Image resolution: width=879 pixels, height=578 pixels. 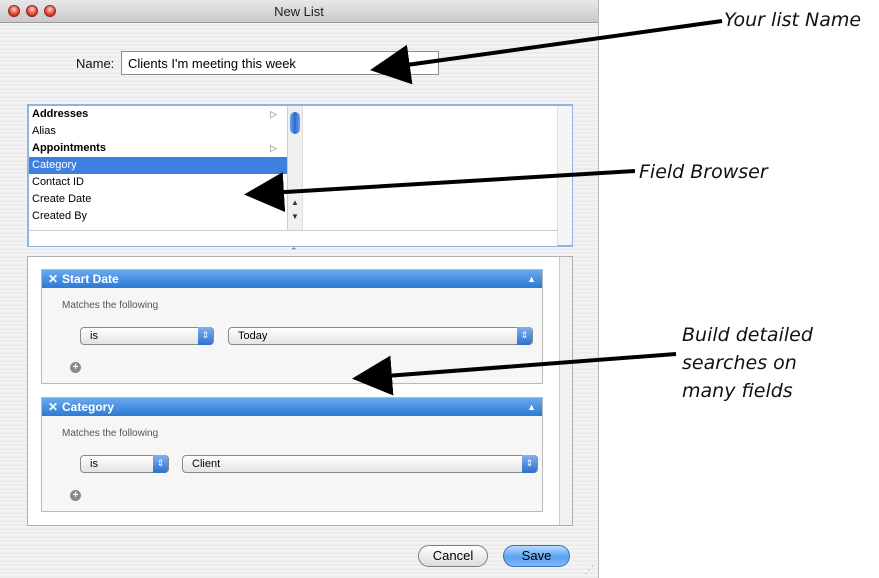 What do you see at coordinates (546, 52) in the screenshot?
I see `arrow-to-name-field` at bounding box center [546, 52].